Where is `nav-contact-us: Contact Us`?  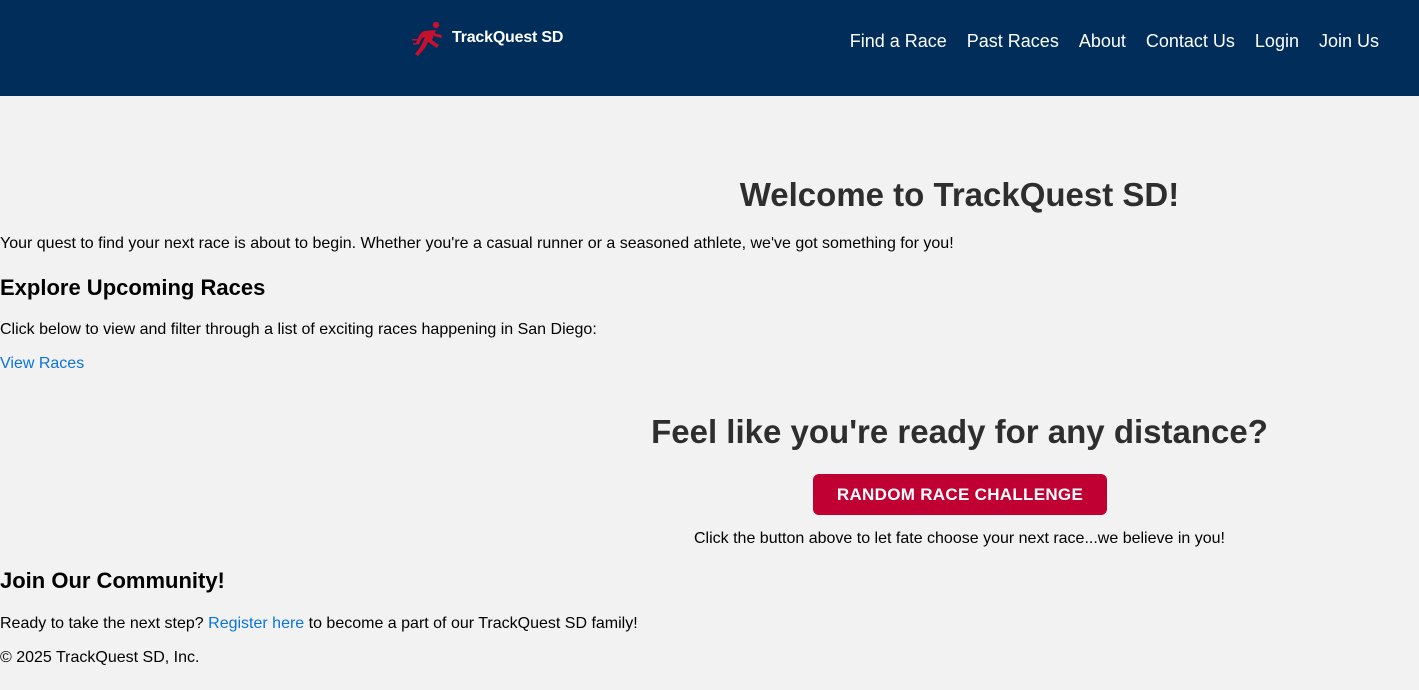 nav-contact-us: Contact Us is located at coordinates (1190, 41).